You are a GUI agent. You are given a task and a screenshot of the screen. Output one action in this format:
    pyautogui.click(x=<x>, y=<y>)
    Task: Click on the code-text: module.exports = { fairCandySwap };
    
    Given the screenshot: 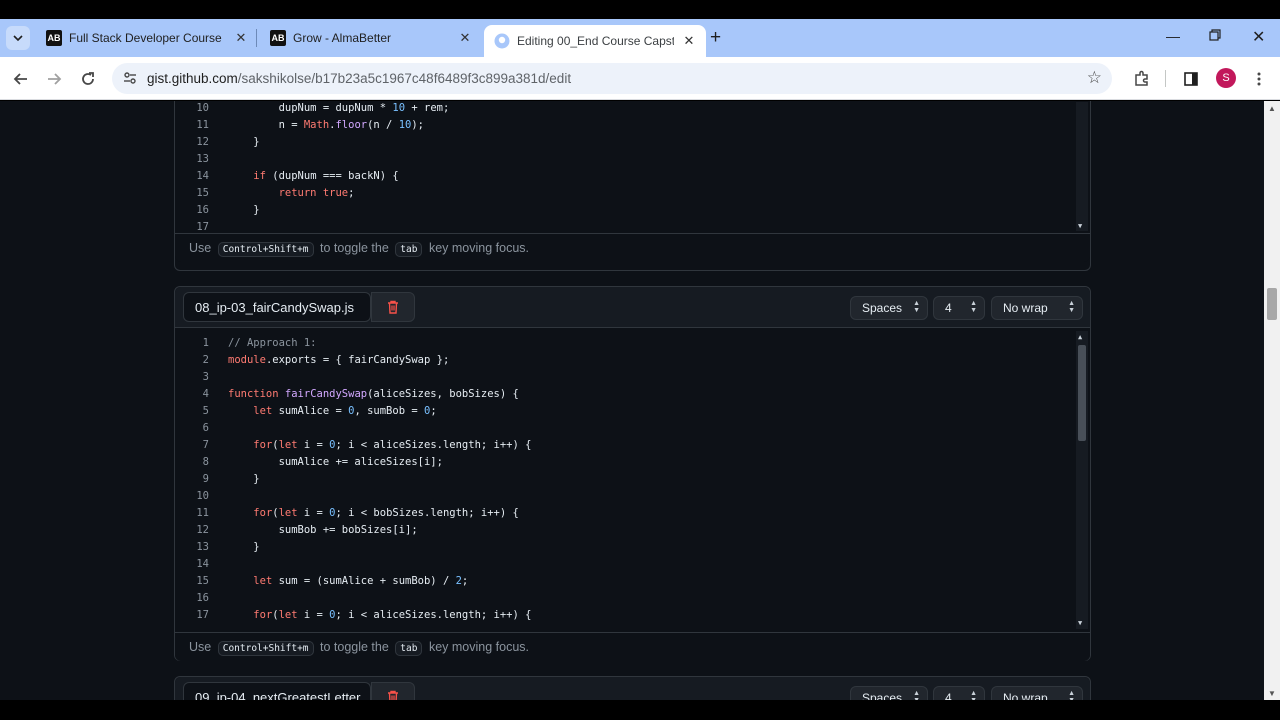 What is the action you would take?
    pyautogui.click(x=339, y=360)
    